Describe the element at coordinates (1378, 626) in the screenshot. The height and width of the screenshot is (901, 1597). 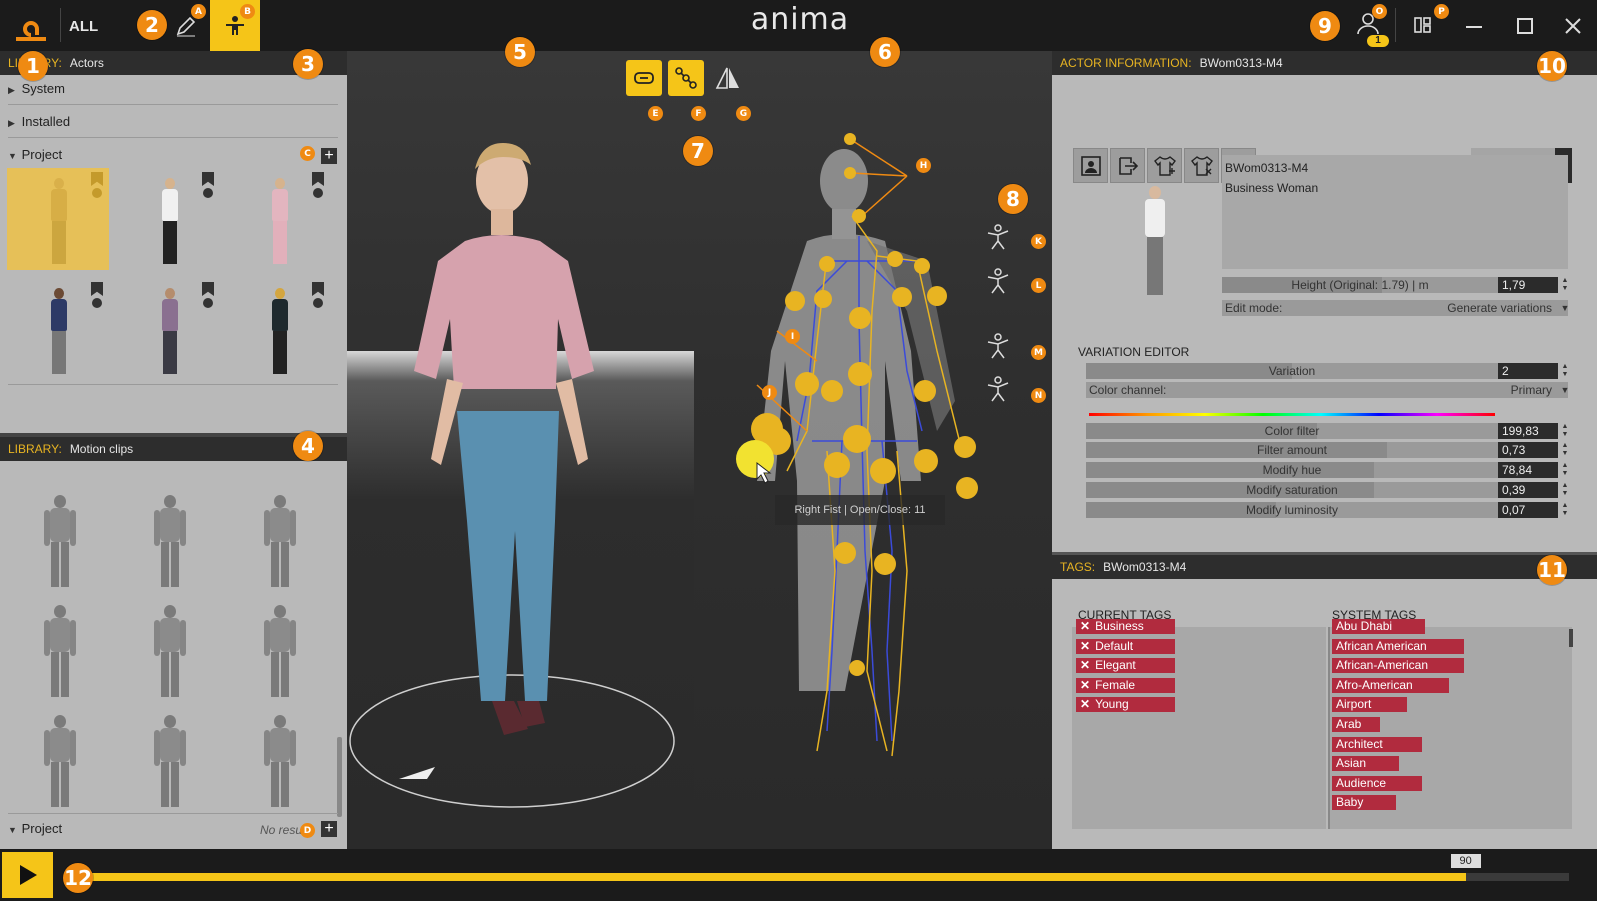
I see `system-tag: Abu Dhabi` at that location.